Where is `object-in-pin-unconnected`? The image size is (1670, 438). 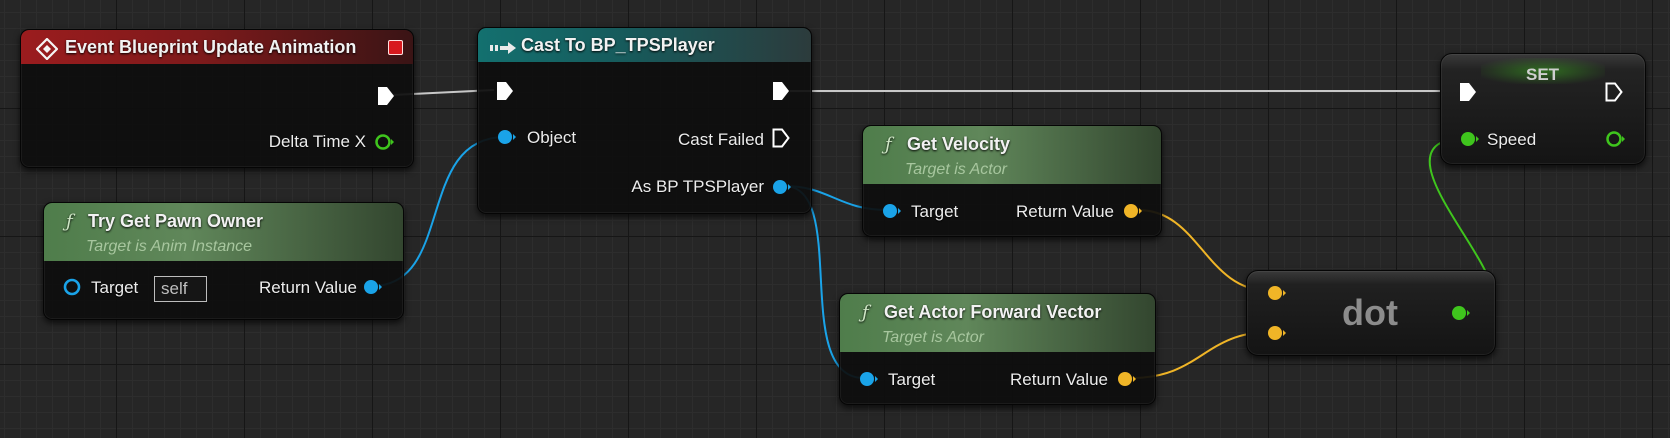 object-in-pin-unconnected is located at coordinates (72, 289).